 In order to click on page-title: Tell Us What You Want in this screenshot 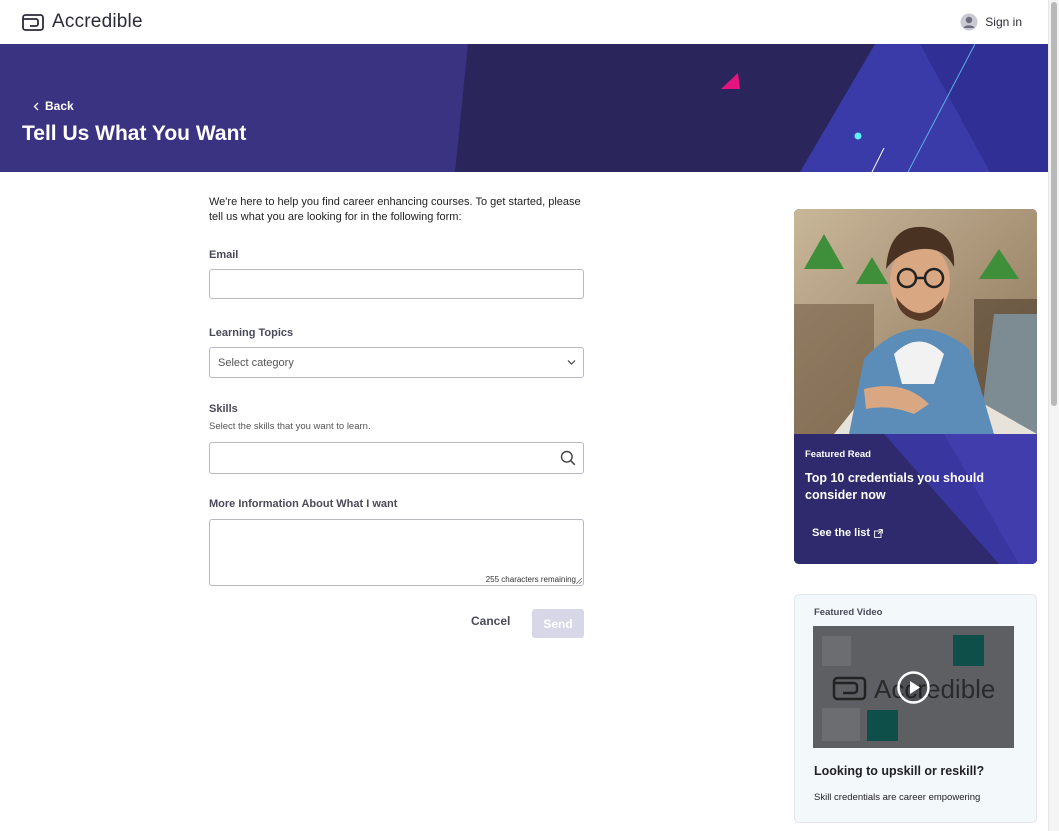, I will do `click(134, 133)`.